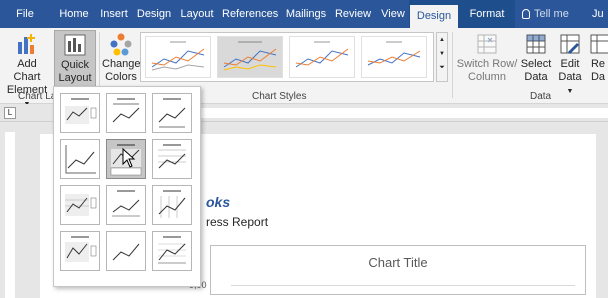  I want to click on tell-me-box: Tell me, so click(556, 14).